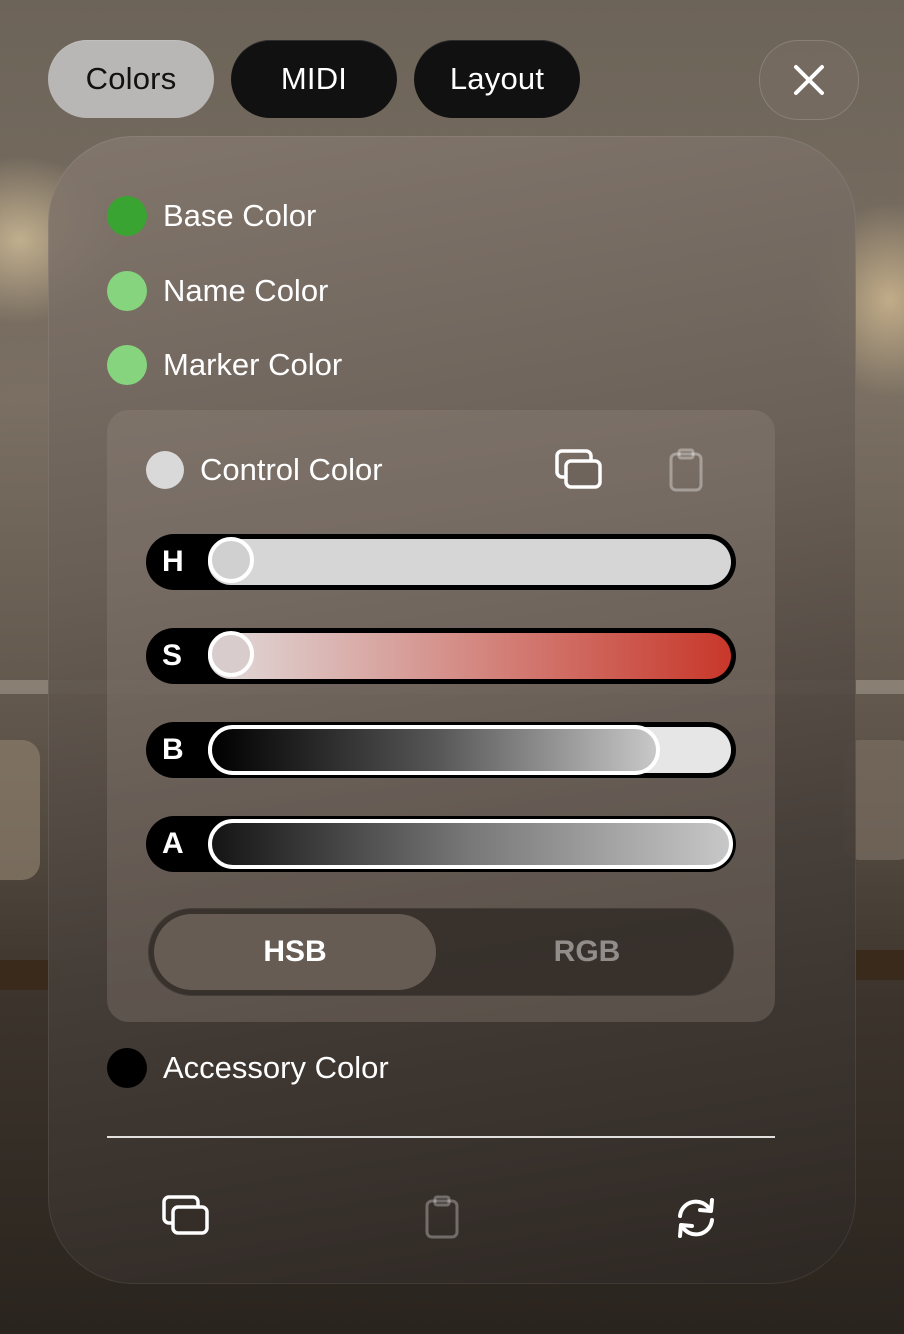 The width and height of the screenshot is (904, 1334). Describe the element at coordinates (173, 843) in the screenshot. I see `alpha-slider-label: A` at that location.